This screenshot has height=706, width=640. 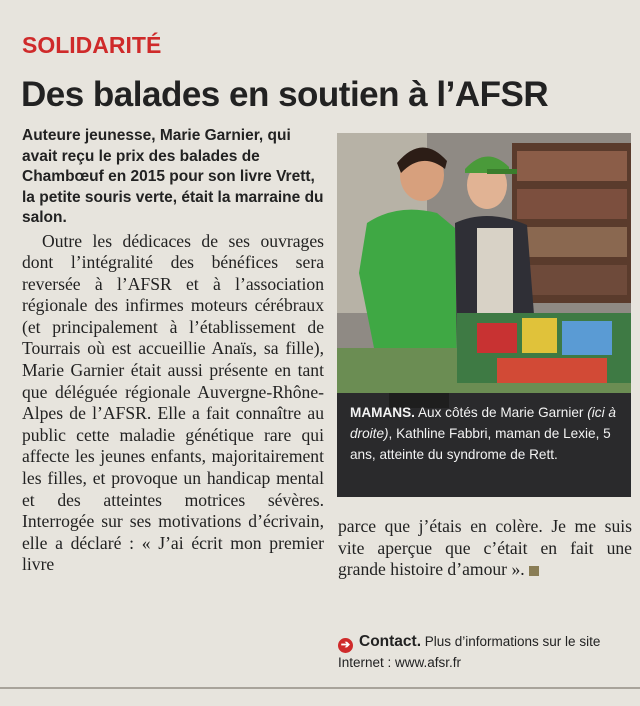 What do you see at coordinates (345, 645) in the screenshot?
I see `arrow-right-icon: ➔` at bounding box center [345, 645].